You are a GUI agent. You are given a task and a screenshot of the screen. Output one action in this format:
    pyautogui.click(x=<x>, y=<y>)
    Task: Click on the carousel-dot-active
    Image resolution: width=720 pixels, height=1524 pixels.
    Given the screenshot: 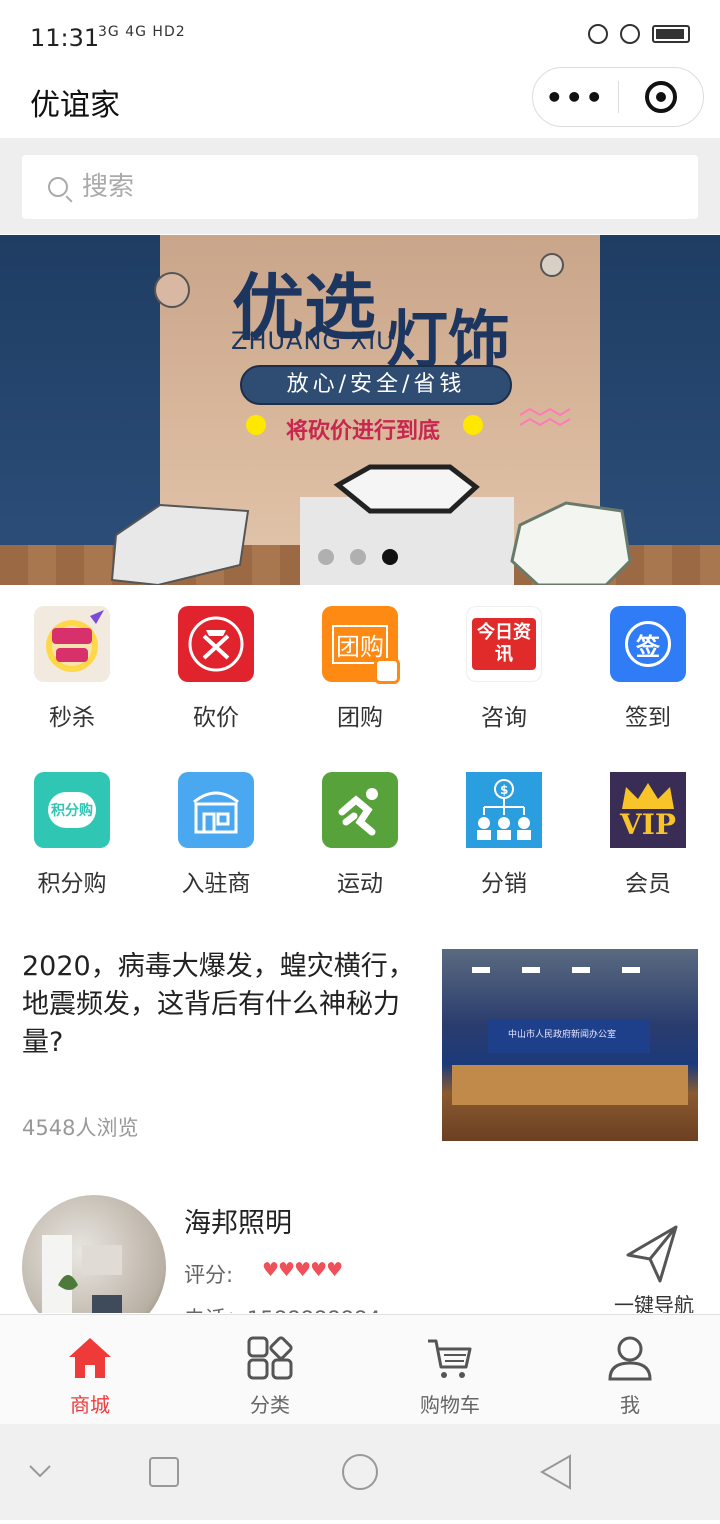 What is the action you would take?
    pyautogui.click(x=390, y=557)
    